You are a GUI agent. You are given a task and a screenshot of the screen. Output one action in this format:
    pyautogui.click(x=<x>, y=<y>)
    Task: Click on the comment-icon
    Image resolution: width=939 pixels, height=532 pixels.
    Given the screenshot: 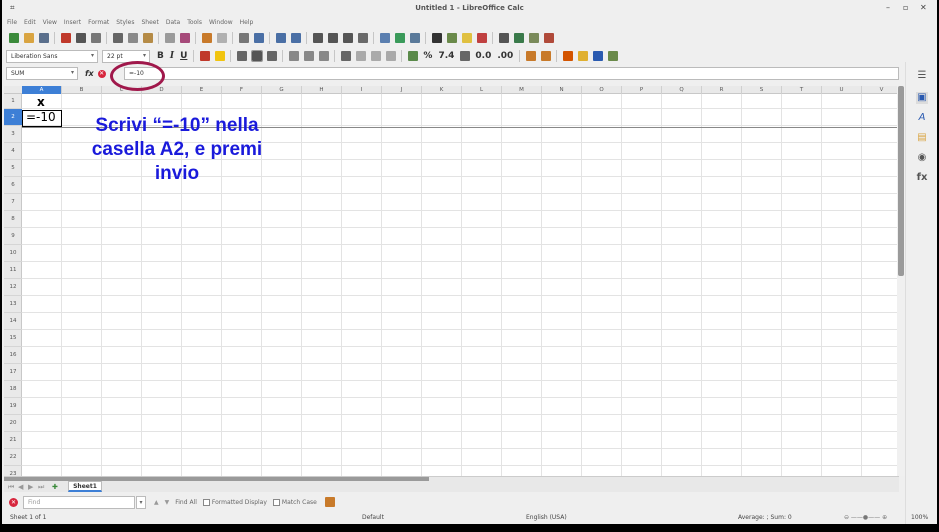 What is the action you would take?
    pyautogui.click(x=466, y=38)
    